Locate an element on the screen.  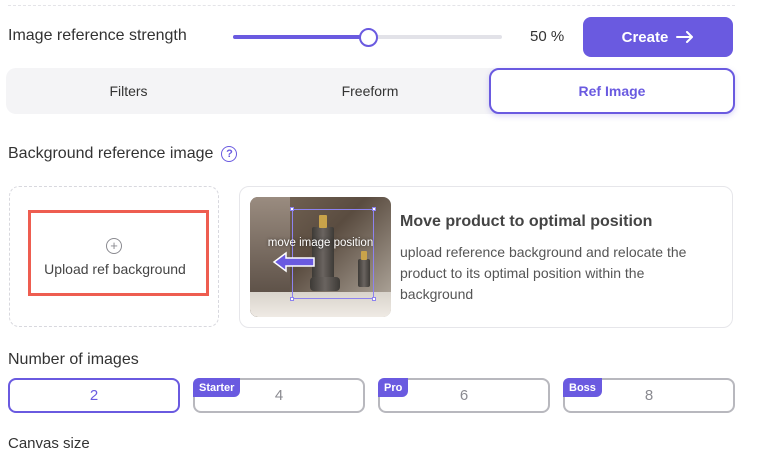
arrow-left-icon is located at coordinates (293, 262).